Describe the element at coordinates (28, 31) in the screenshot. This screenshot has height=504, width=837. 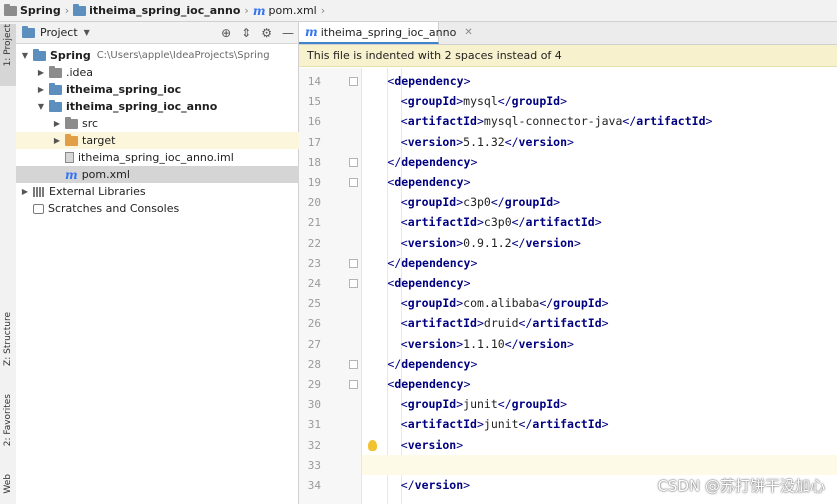
I see `project-view-icon` at that location.